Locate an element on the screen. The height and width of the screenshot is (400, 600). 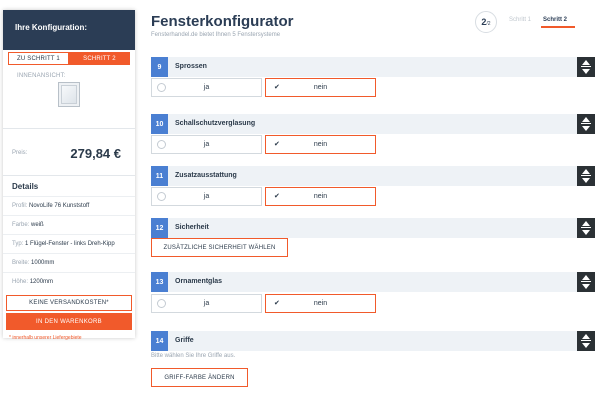
sidebar-step-switch: ZU SCHRITT 1 SCHRITT 2 is located at coordinates (69, 58).